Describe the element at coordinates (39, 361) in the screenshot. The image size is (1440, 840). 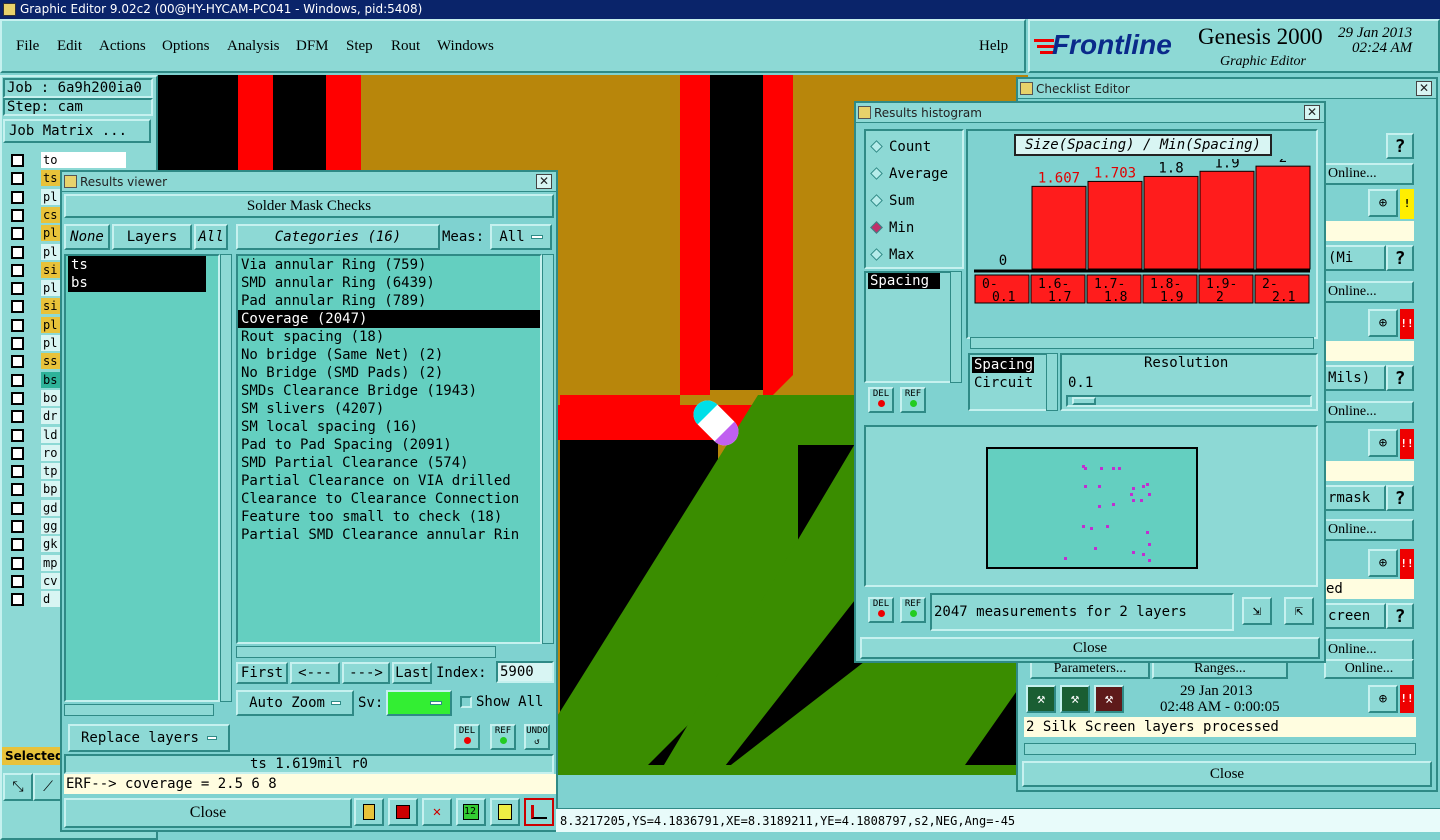
I see `layer-row: ss` at that location.